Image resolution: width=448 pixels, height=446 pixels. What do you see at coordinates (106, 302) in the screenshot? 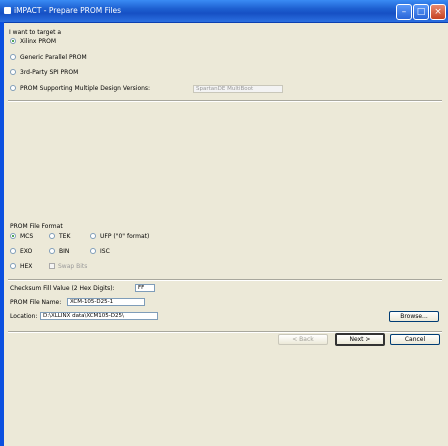
I see `file-name-input: XCM-105-D25-1` at bounding box center [106, 302].